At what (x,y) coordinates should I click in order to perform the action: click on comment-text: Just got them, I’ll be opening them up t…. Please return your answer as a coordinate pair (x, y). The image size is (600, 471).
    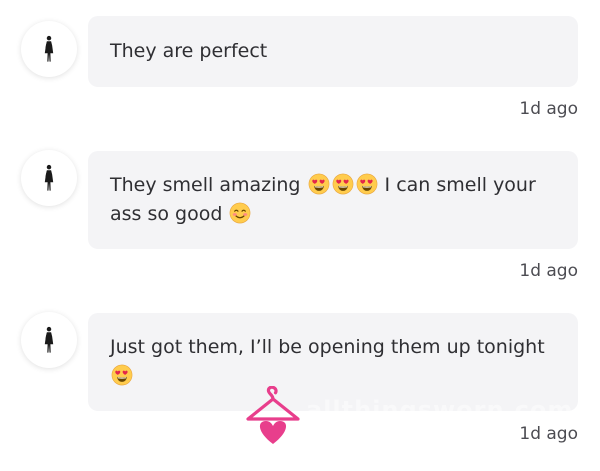
    Looking at the image, I should click on (333, 362).